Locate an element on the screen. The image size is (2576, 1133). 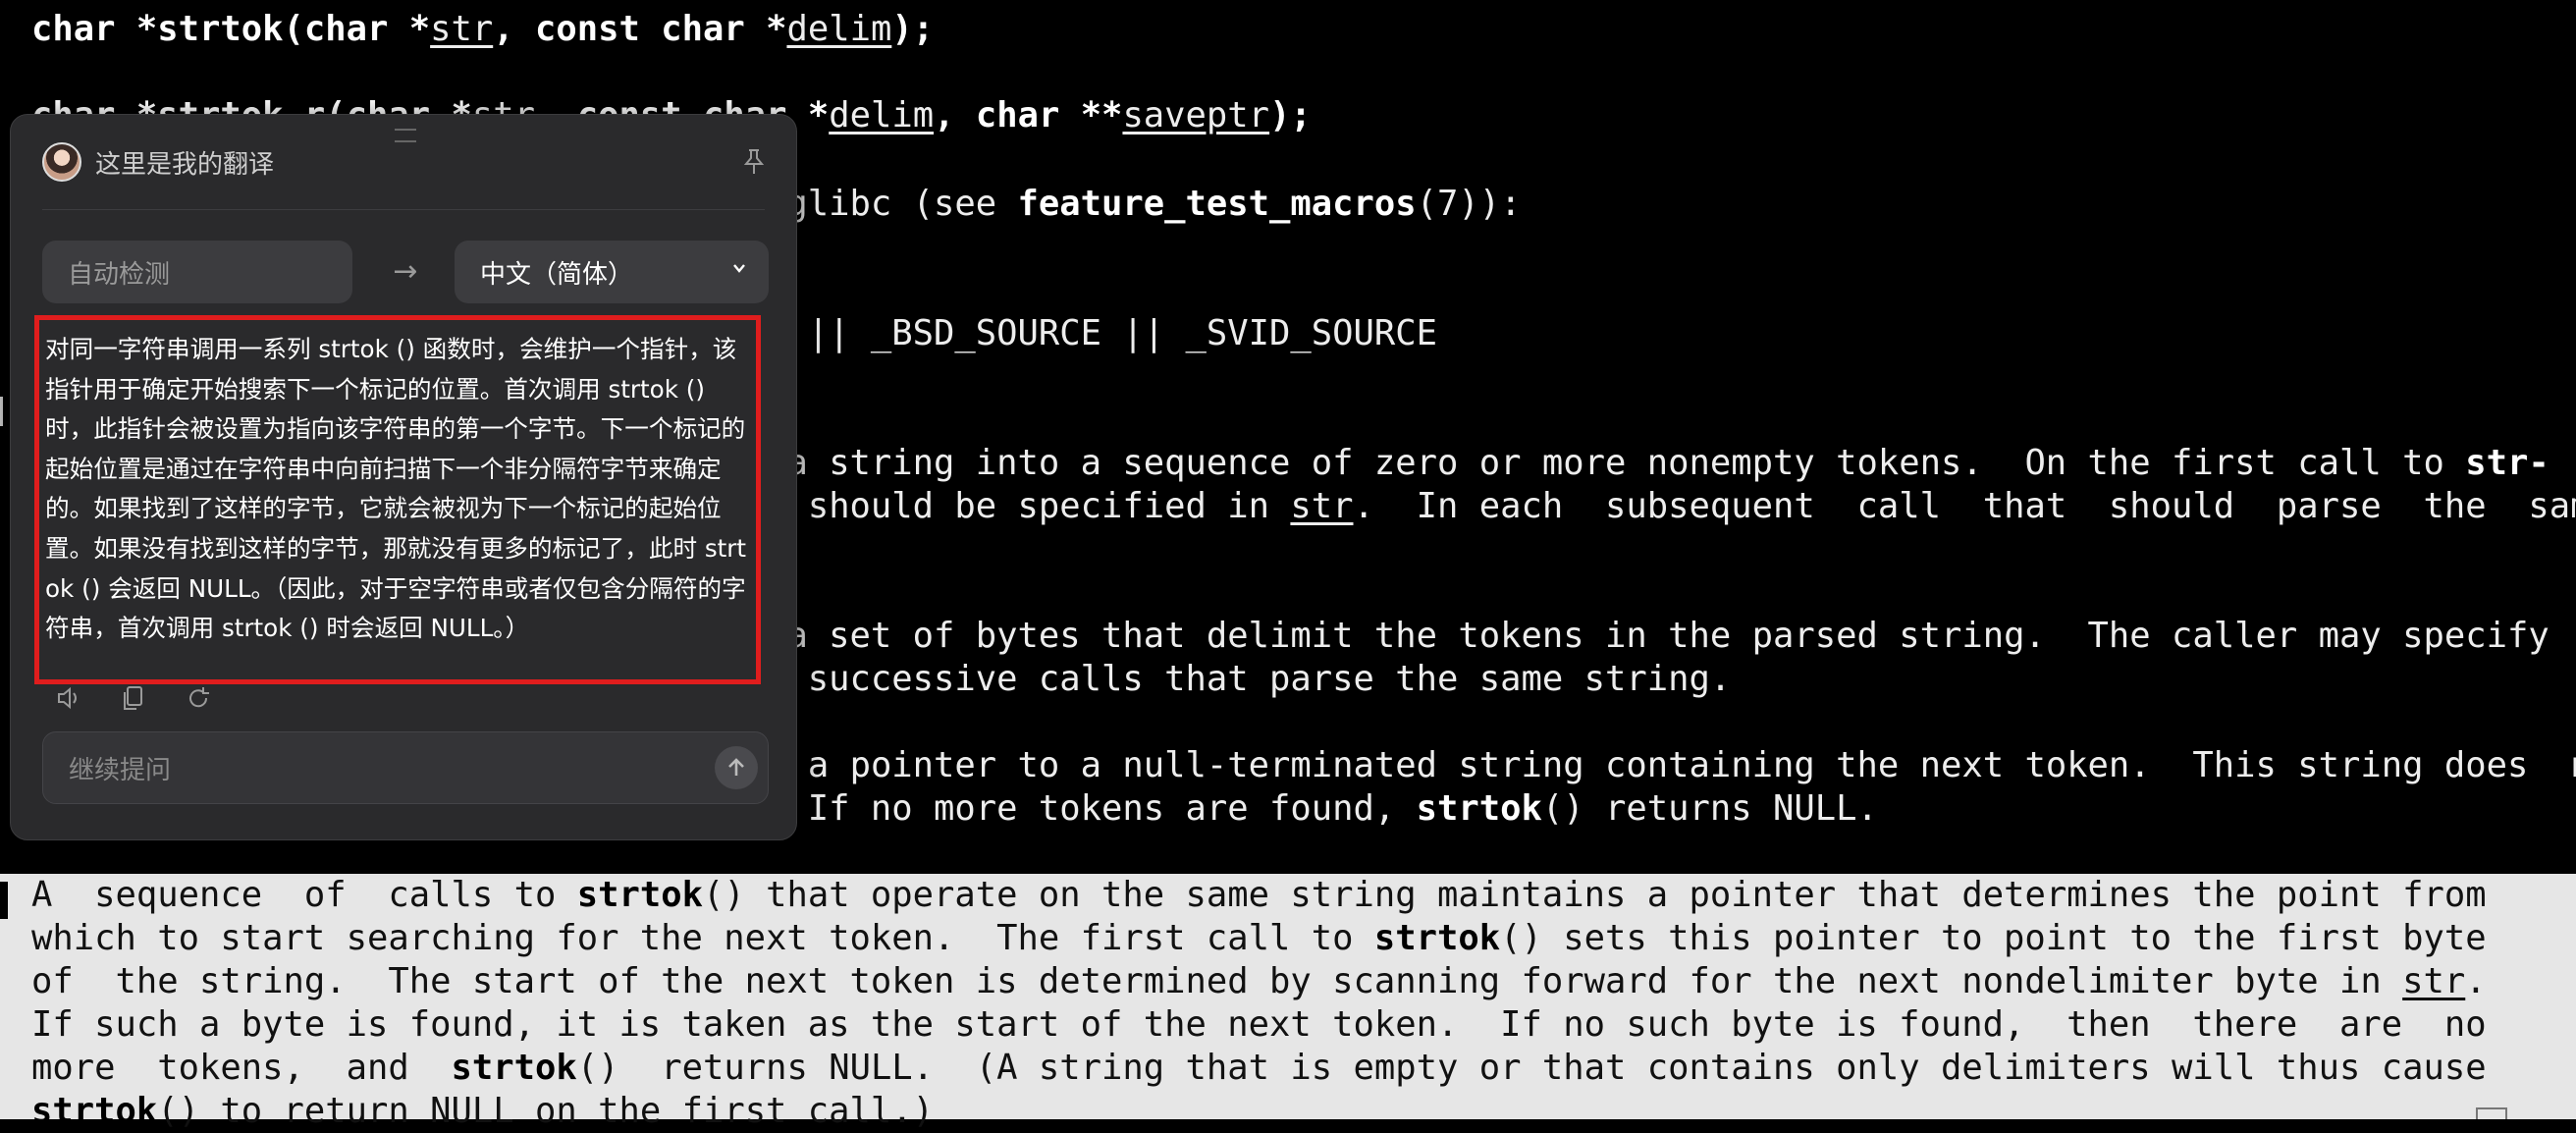
panel-title: 这里是我的翻译 is located at coordinates (185, 164).